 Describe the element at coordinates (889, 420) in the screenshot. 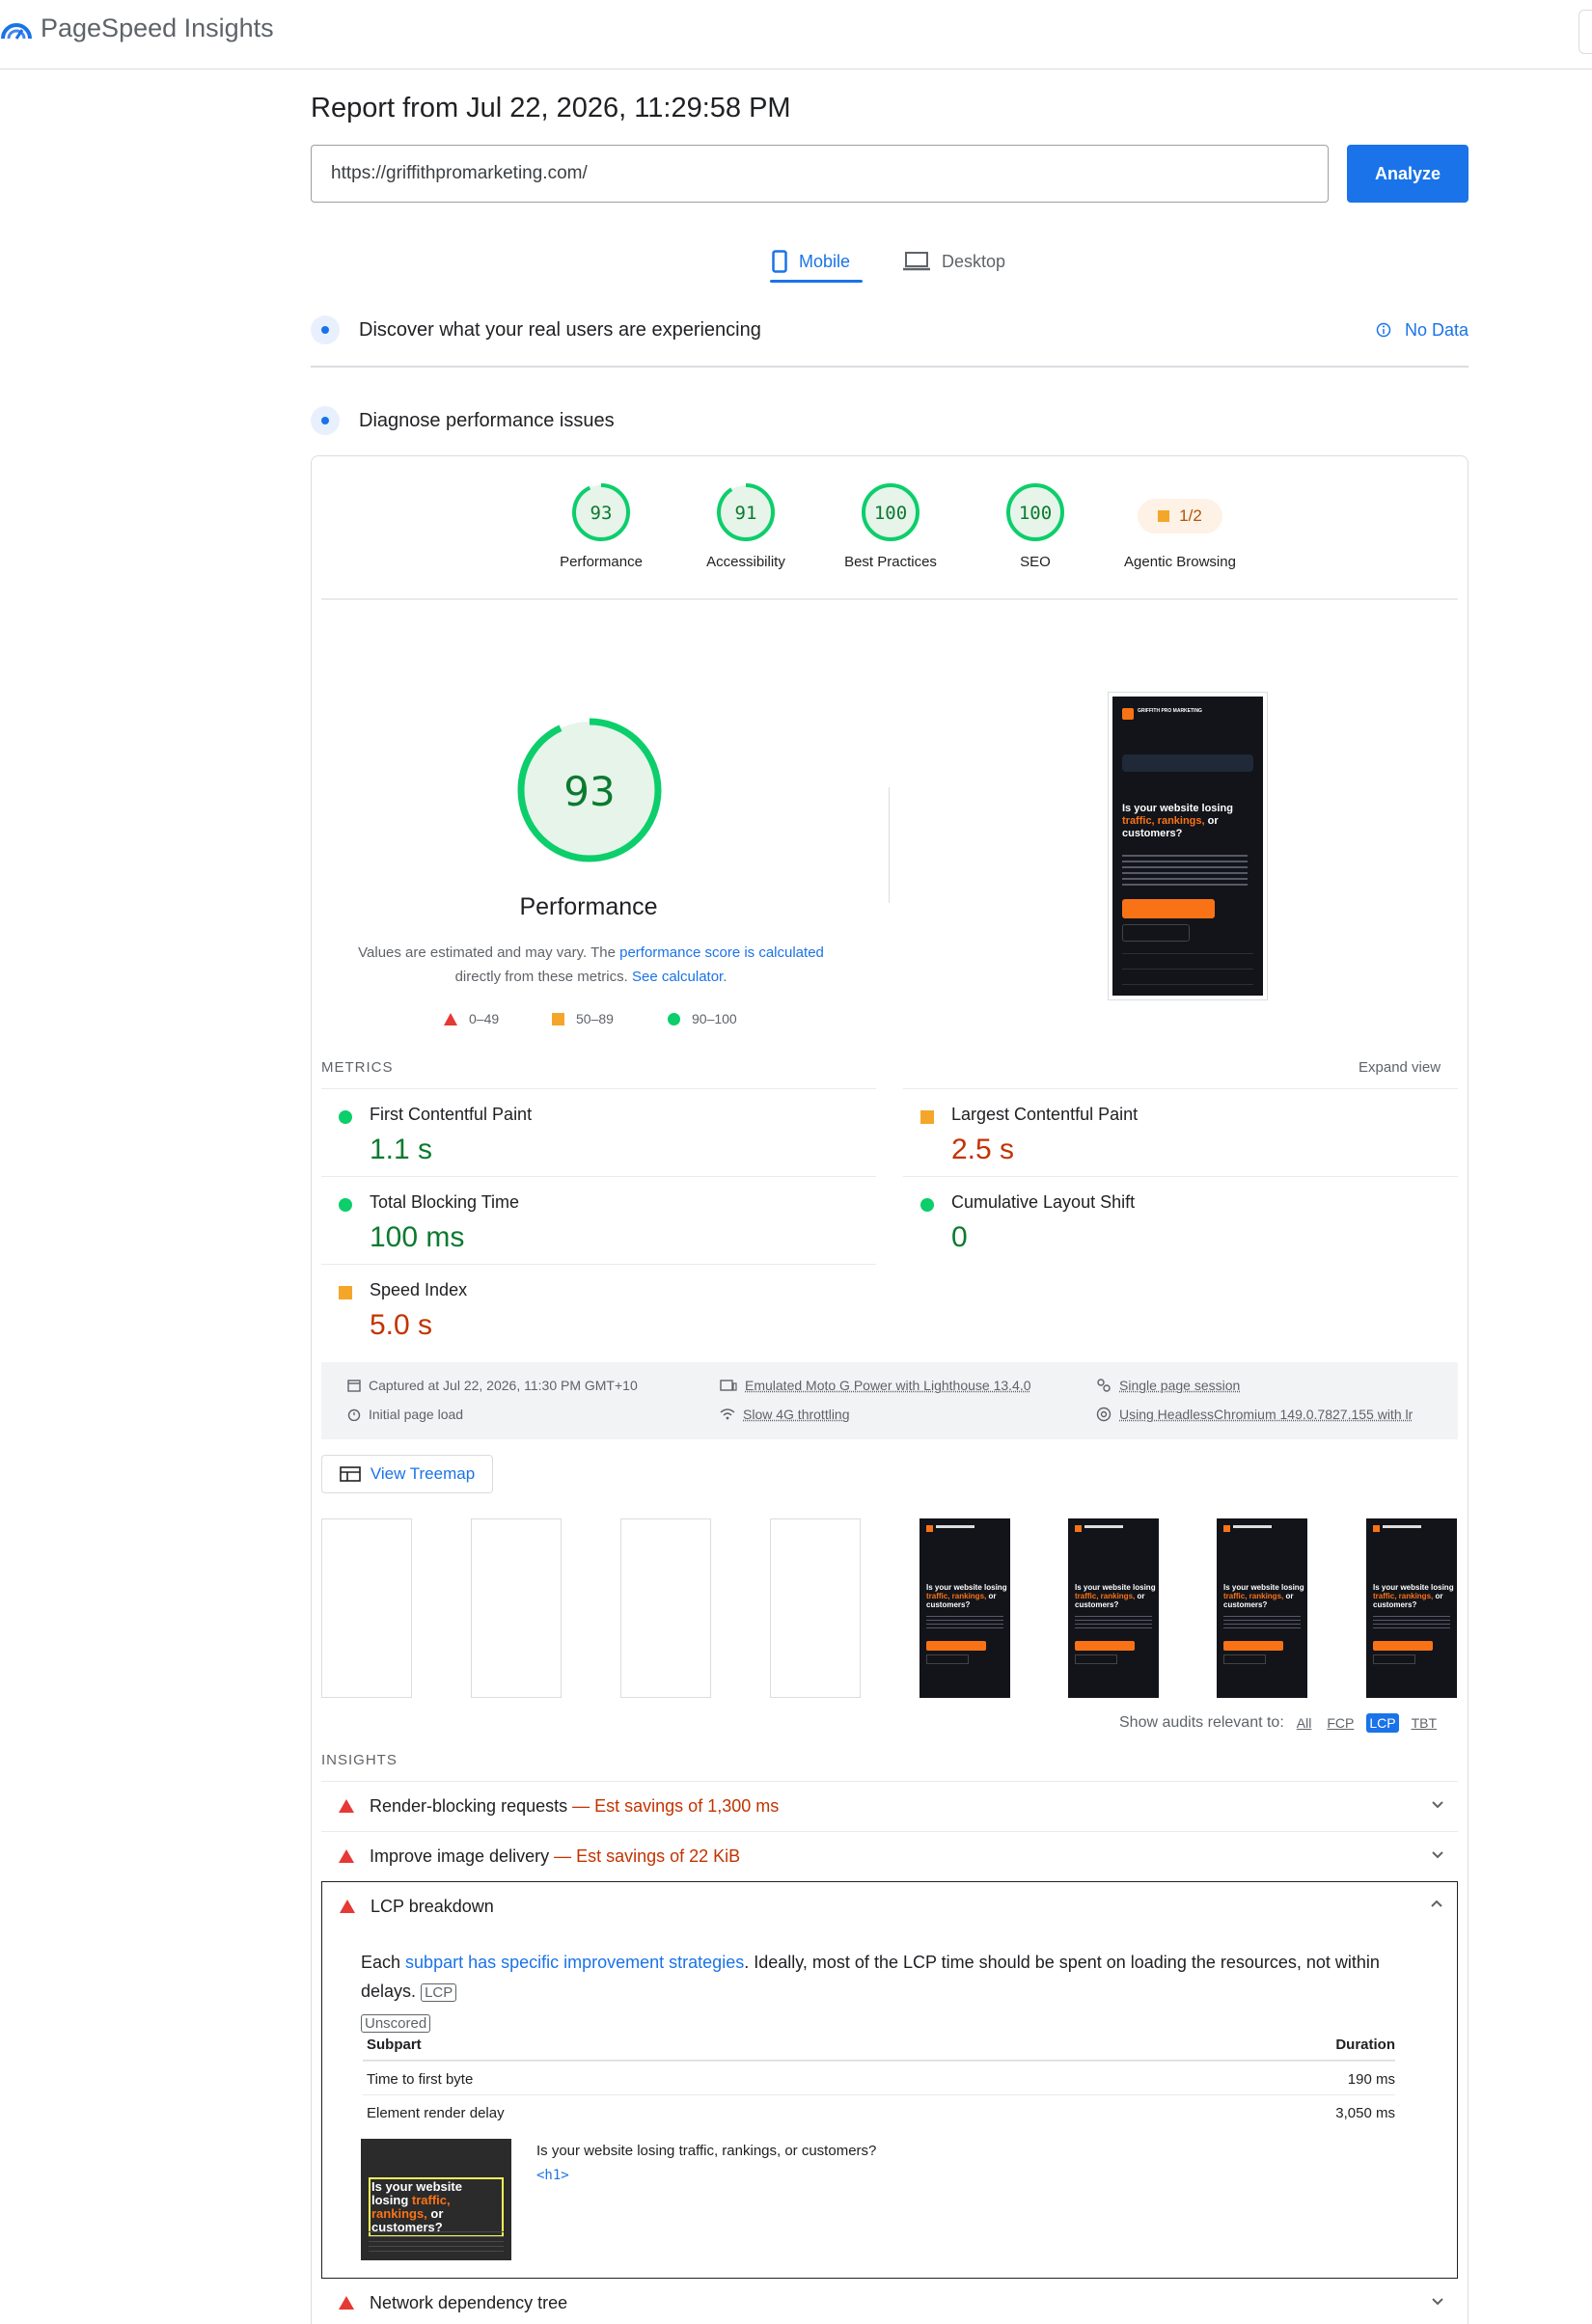

I see `diagnose-section: Diagnose performance issues` at that location.